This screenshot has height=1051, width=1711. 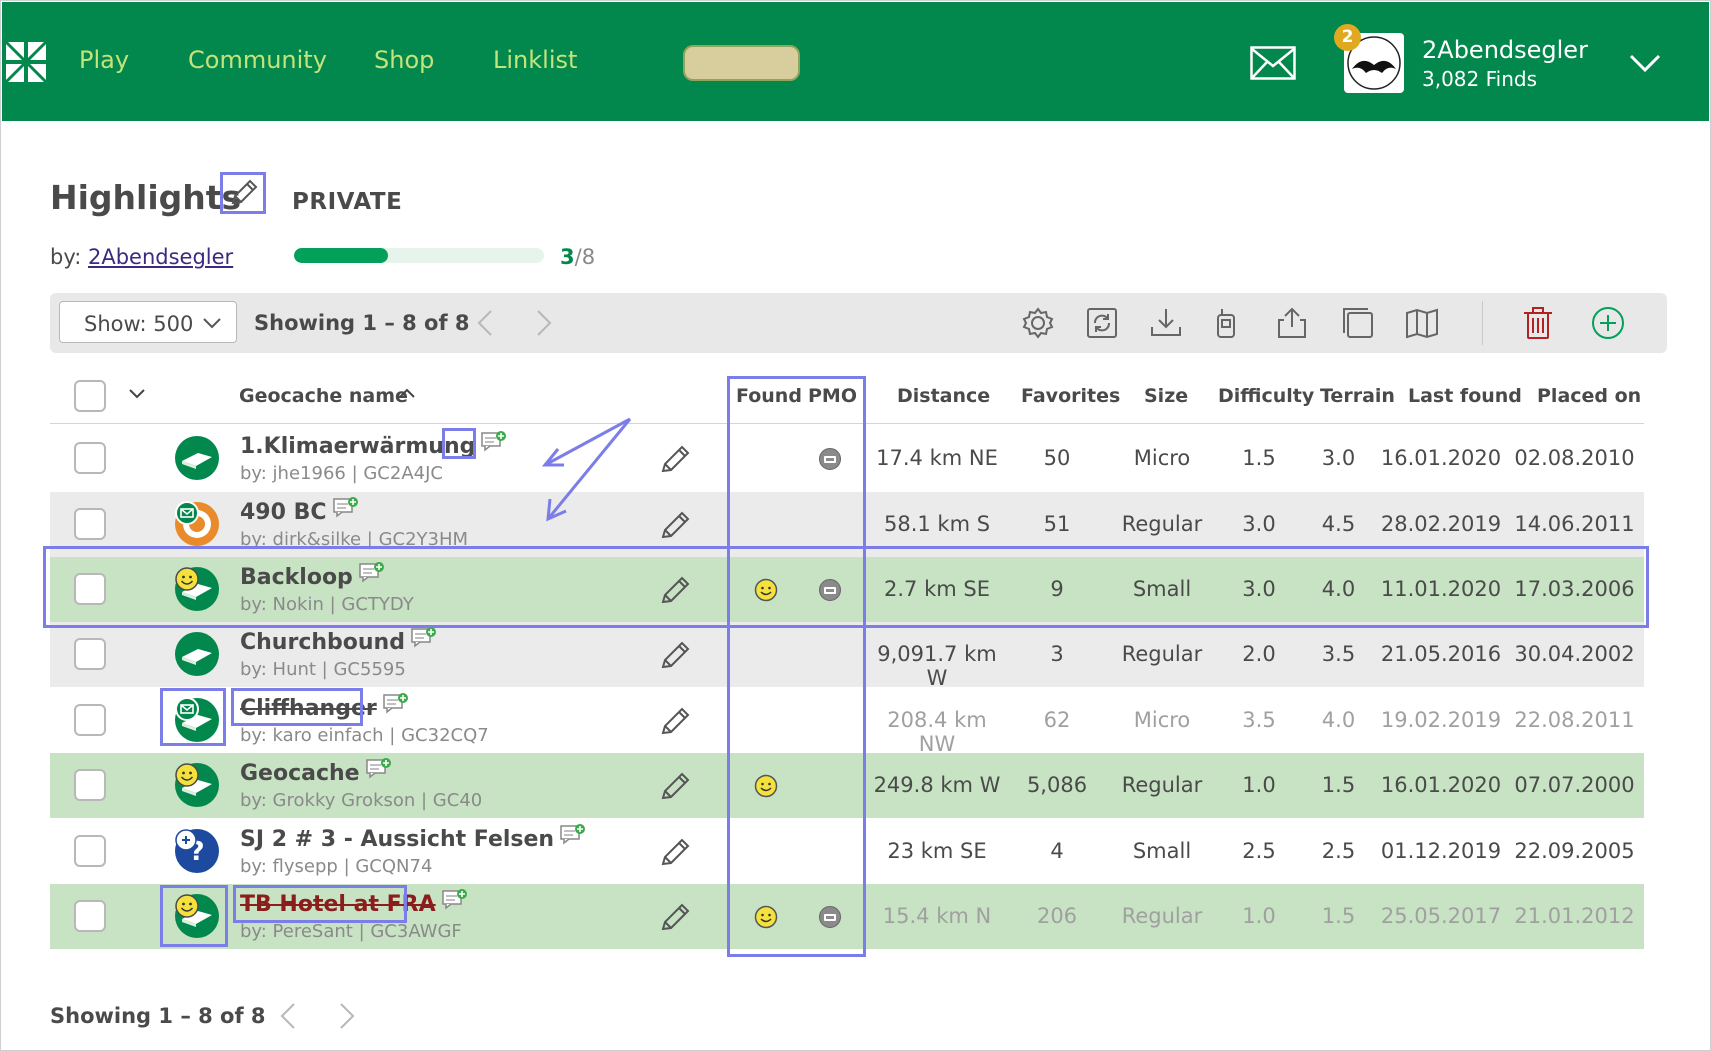 I want to click on cache-name-link: 490 BC, so click(x=299, y=511).